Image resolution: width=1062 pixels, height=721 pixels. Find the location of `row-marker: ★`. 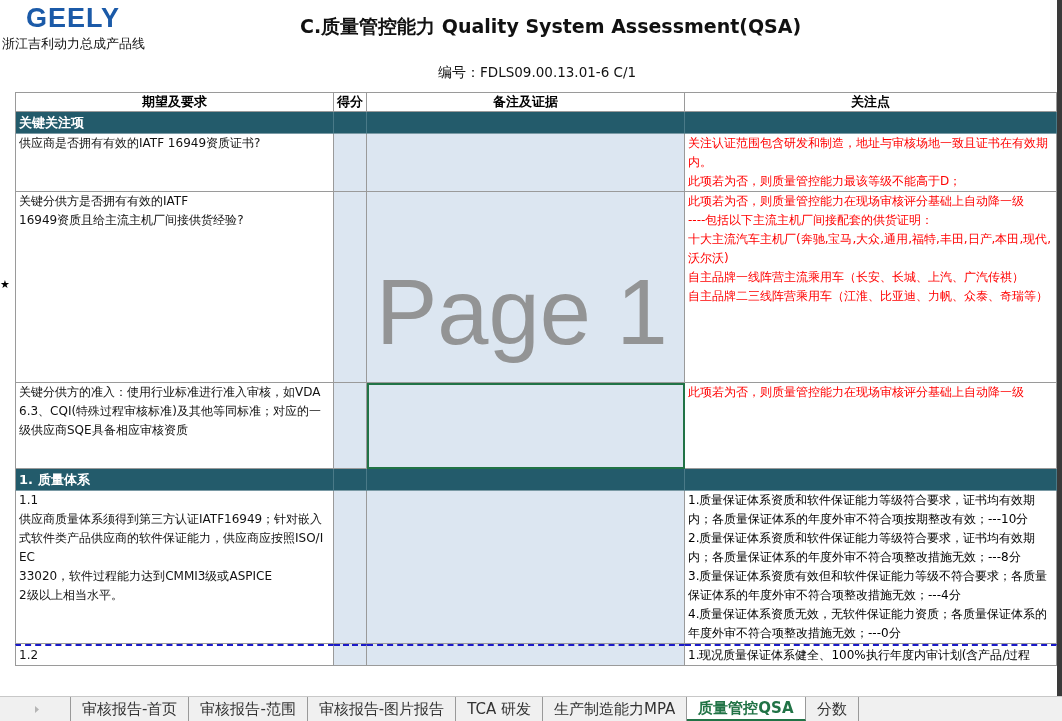

row-marker: ★ is located at coordinates (5, 284).